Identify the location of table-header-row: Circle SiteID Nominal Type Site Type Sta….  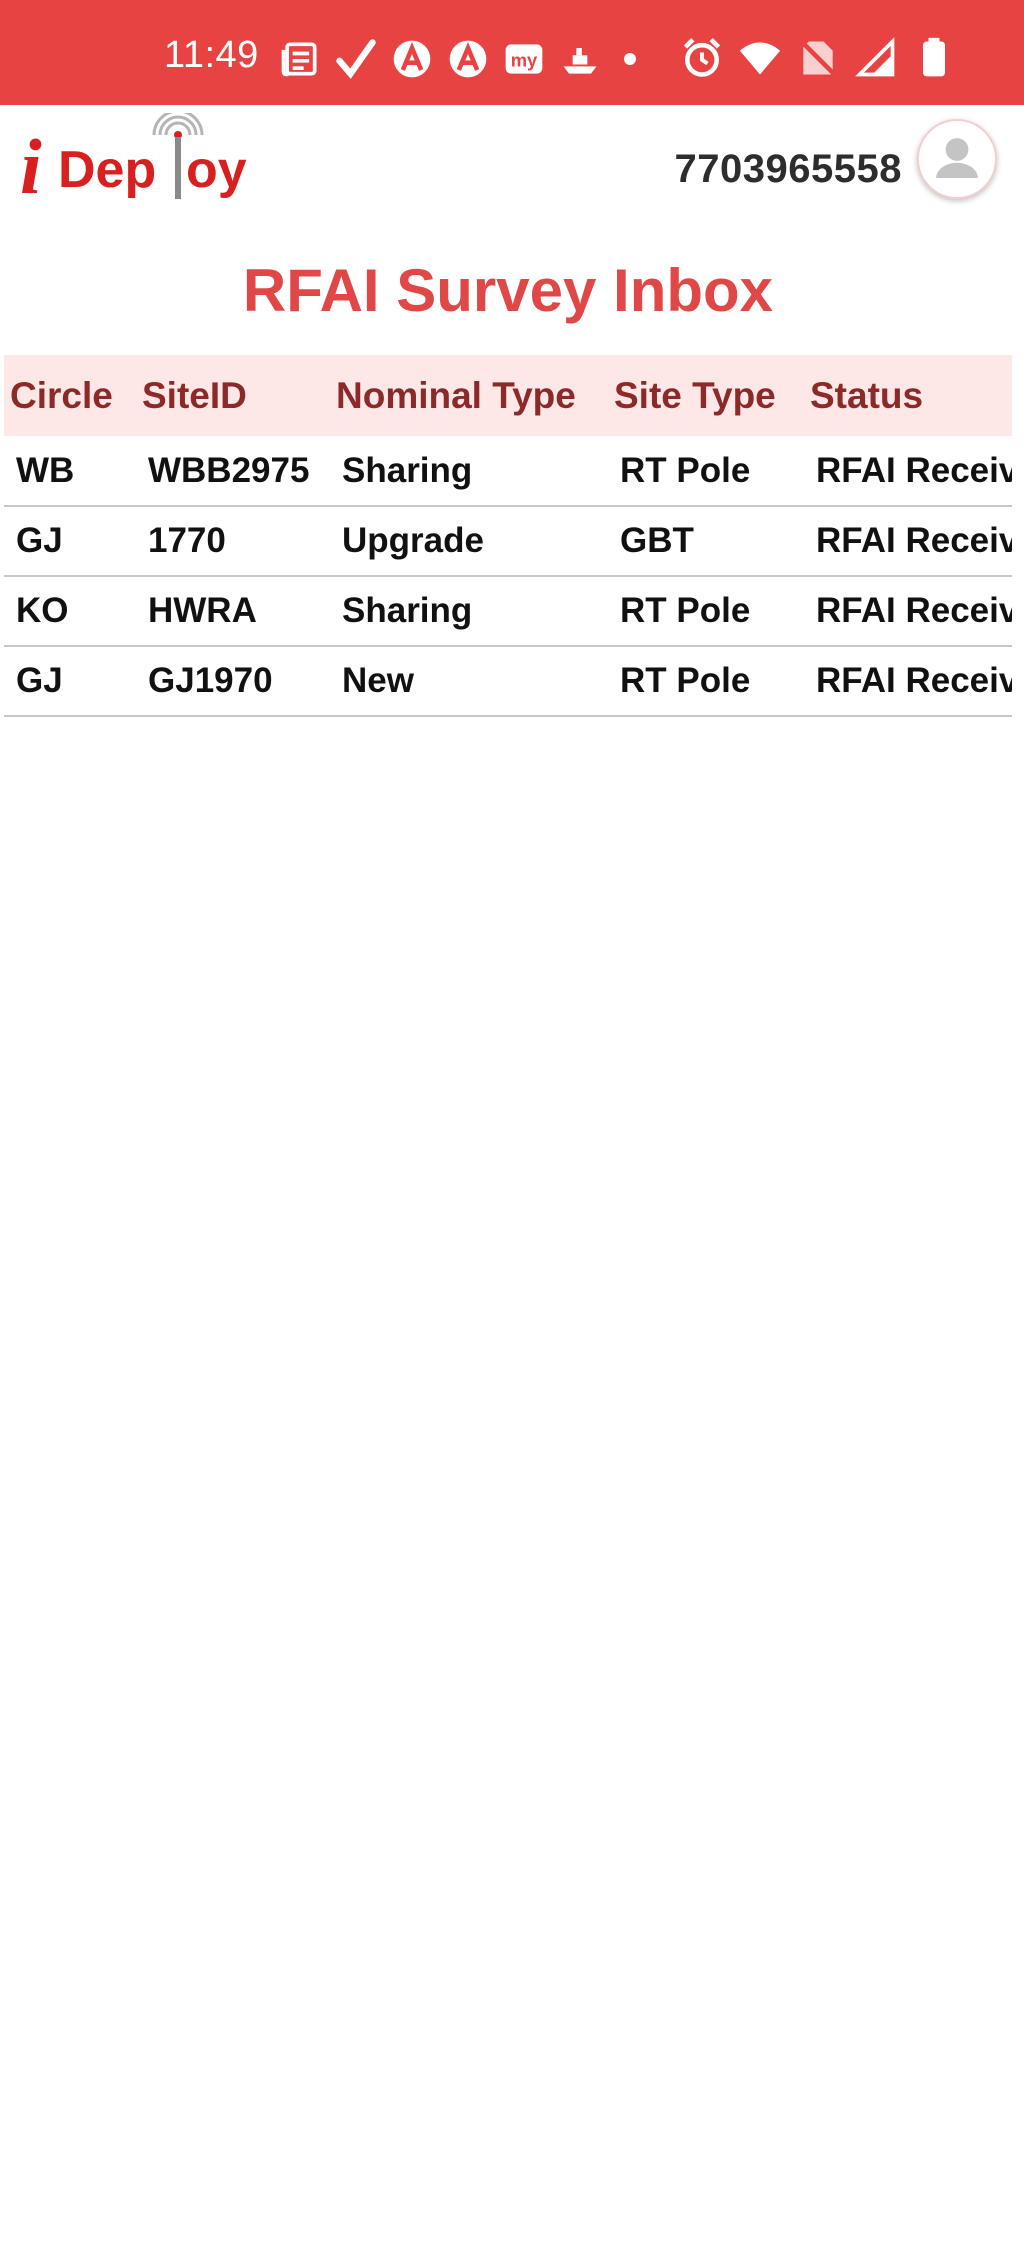
(508, 395).